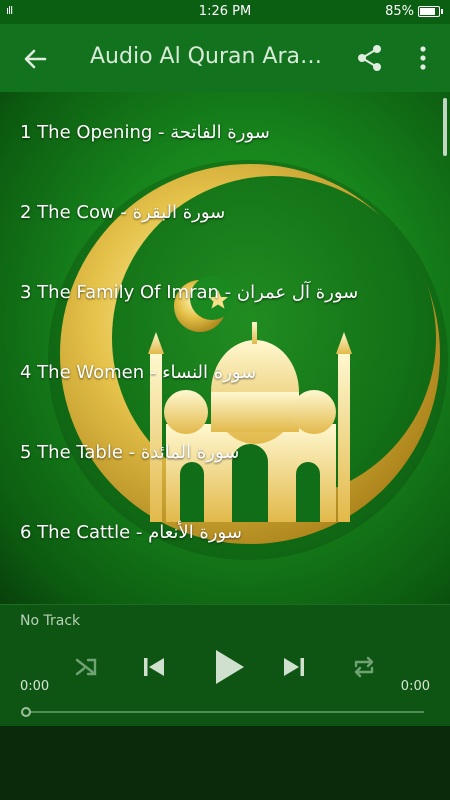  What do you see at coordinates (225, 763) in the screenshot?
I see `bottom-area` at bounding box center [225, 763].